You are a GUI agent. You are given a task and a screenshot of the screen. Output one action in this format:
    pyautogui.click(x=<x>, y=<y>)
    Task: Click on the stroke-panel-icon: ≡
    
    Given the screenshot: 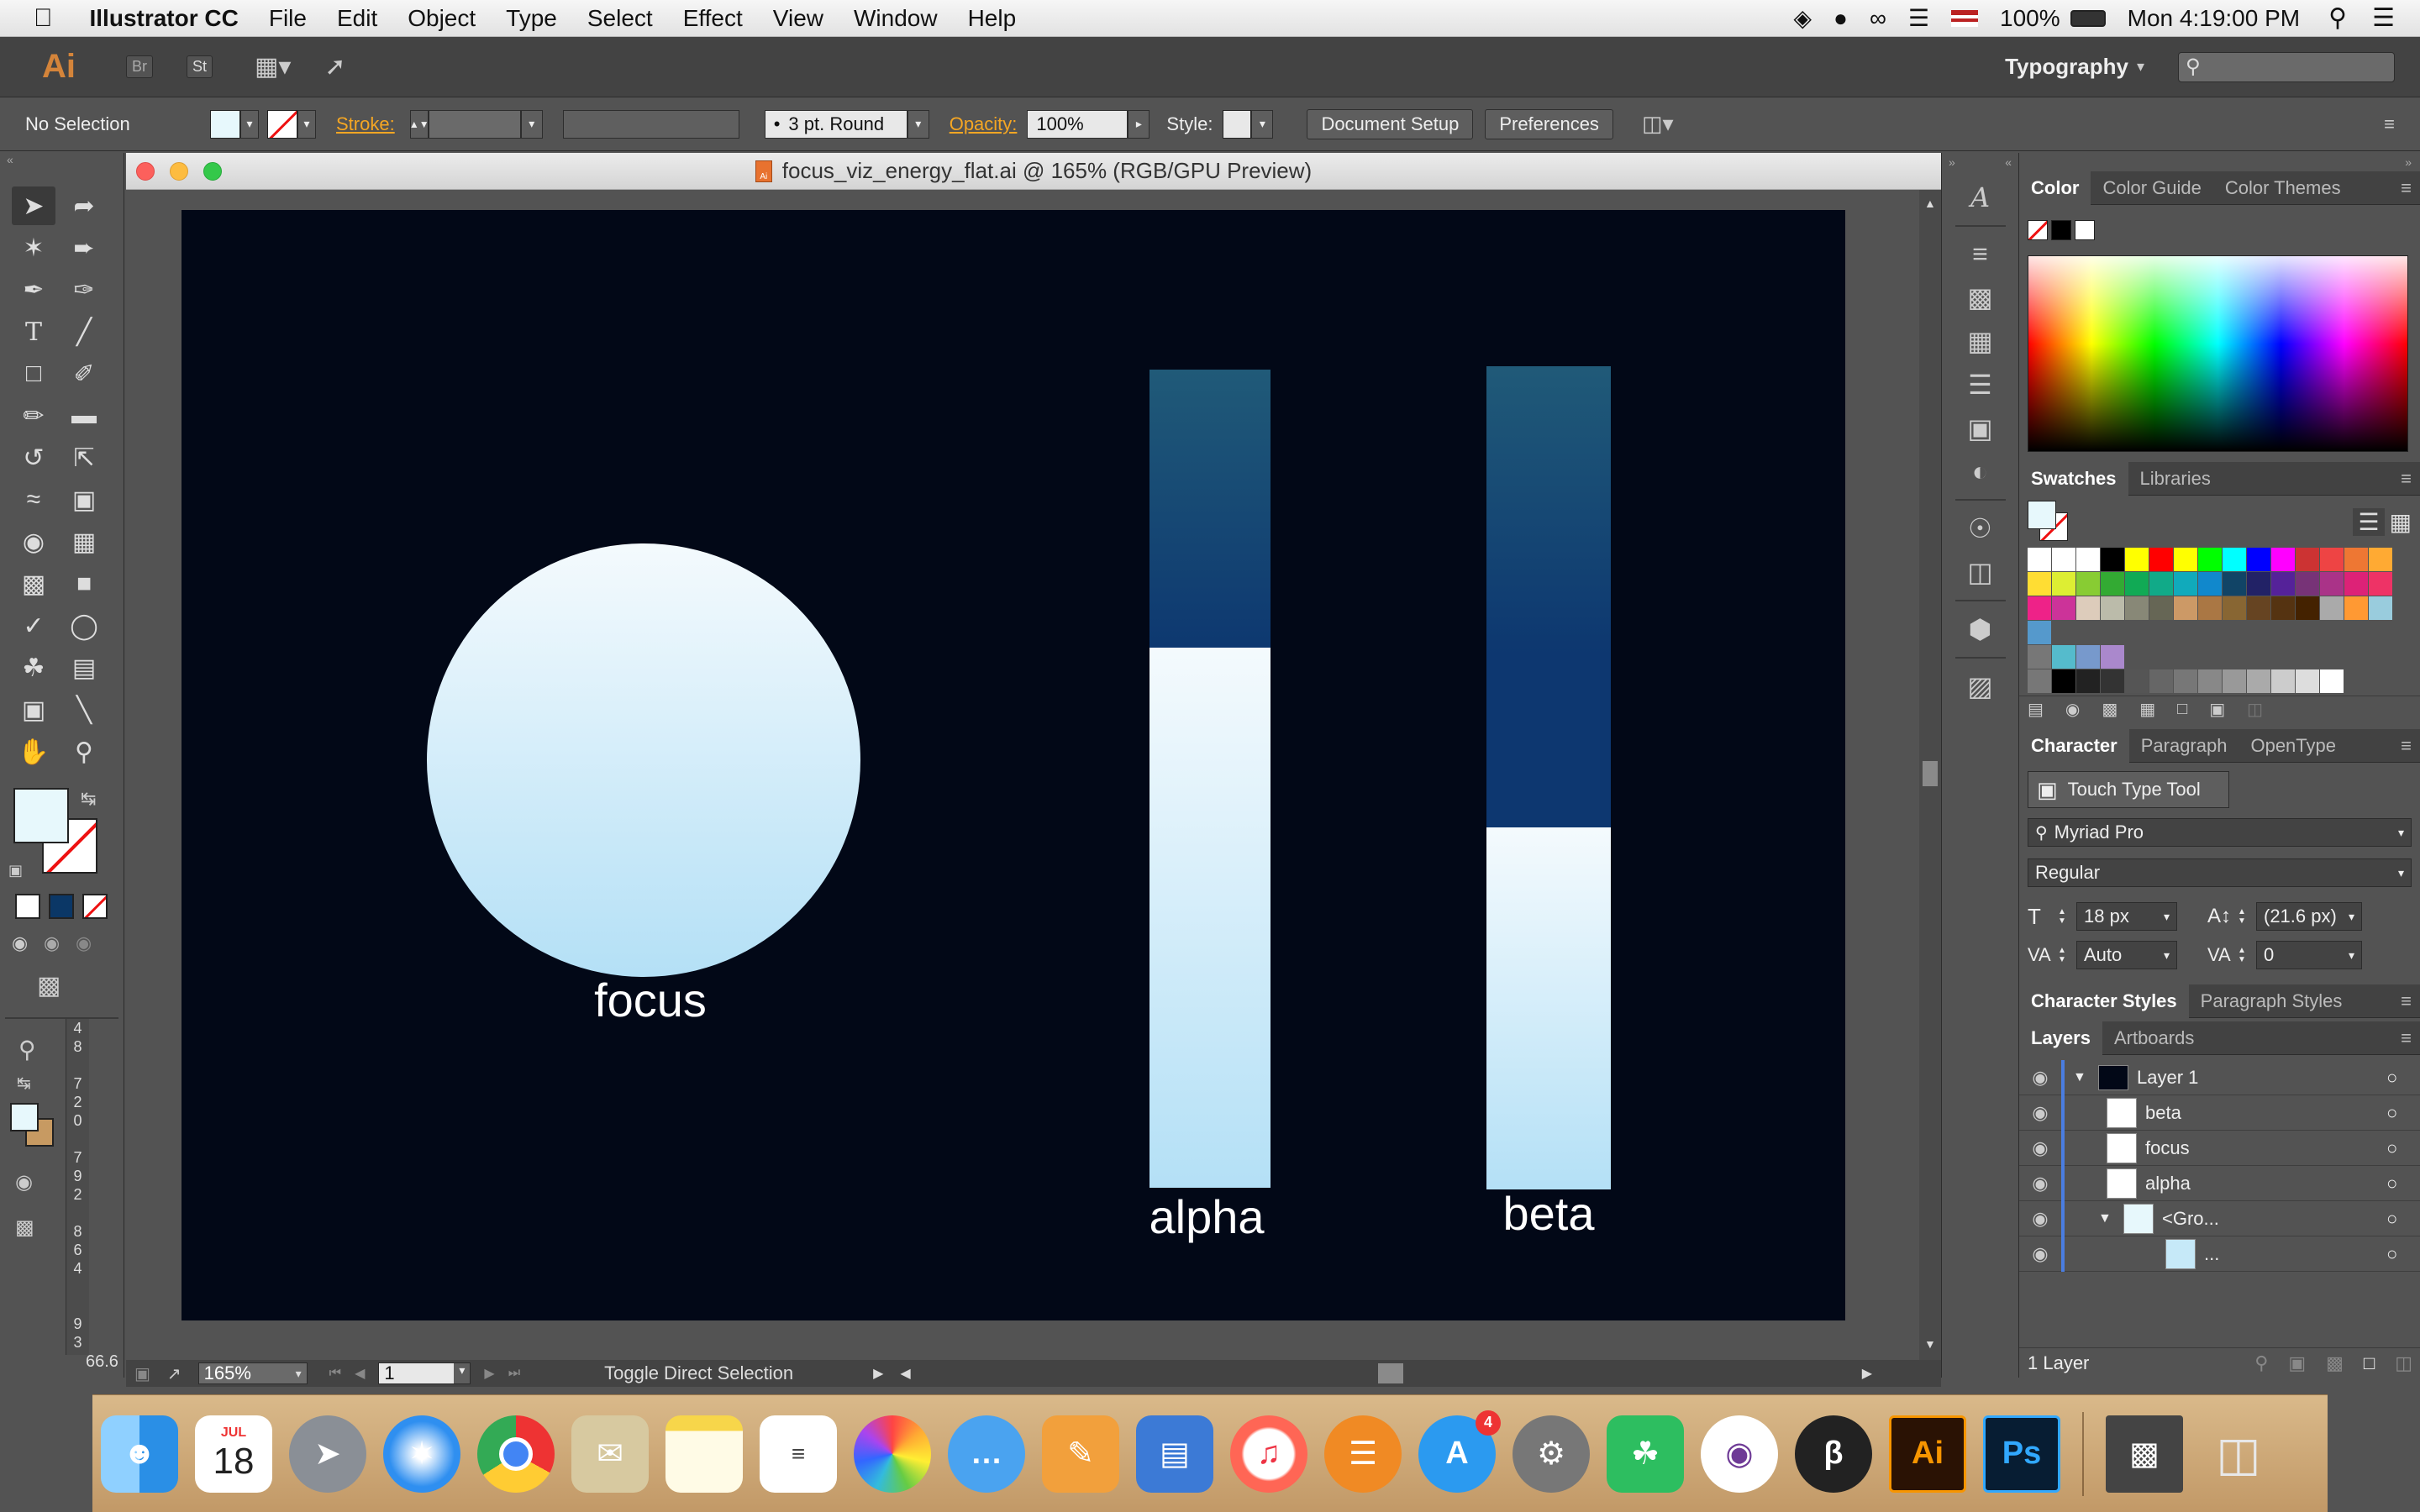 What is the action you would take?
    pyautogui.click(x=1980, y=254)
    